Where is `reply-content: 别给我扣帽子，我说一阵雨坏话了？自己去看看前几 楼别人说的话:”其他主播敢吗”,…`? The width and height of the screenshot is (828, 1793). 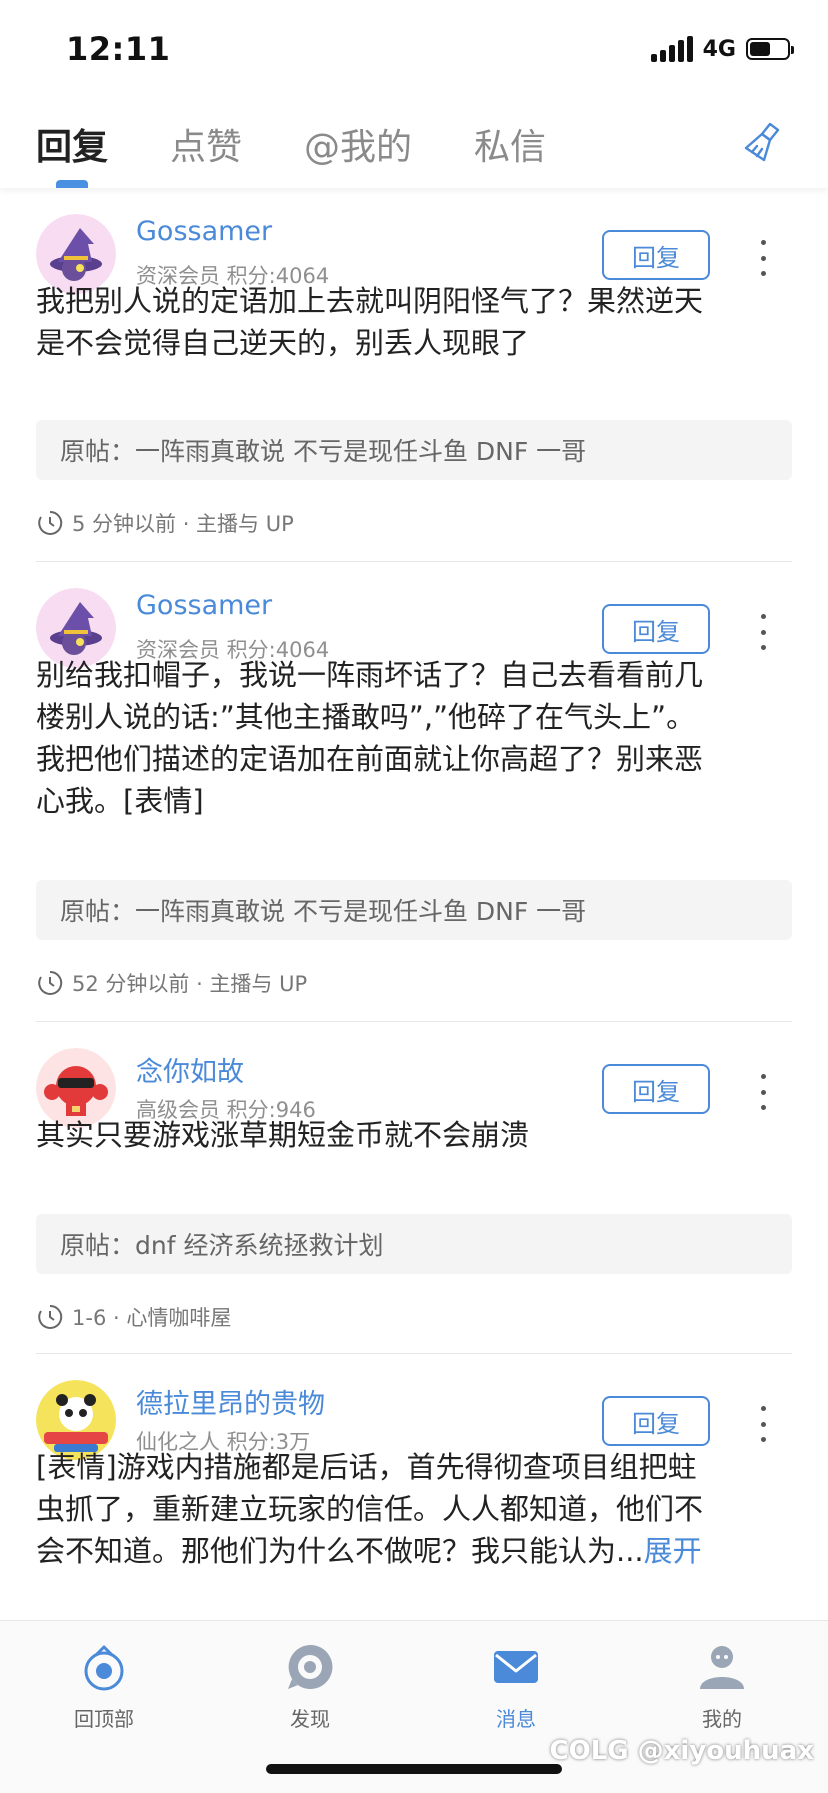 reply-content: 别给我扣帽子，我说一阵雨坏话了？自己去看看前几 楼别人说的话:”其他主播敢吗”,… is located at coordinates (369, 738).